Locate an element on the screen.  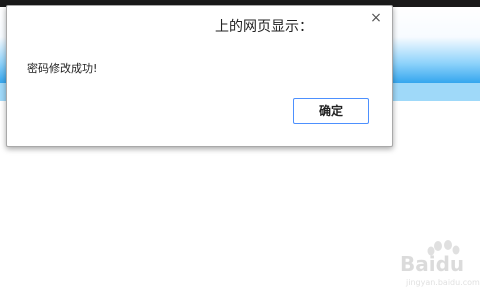
baidu-watermark: Baidu jingyan.baidu.com is located at coordinates (436, 268).